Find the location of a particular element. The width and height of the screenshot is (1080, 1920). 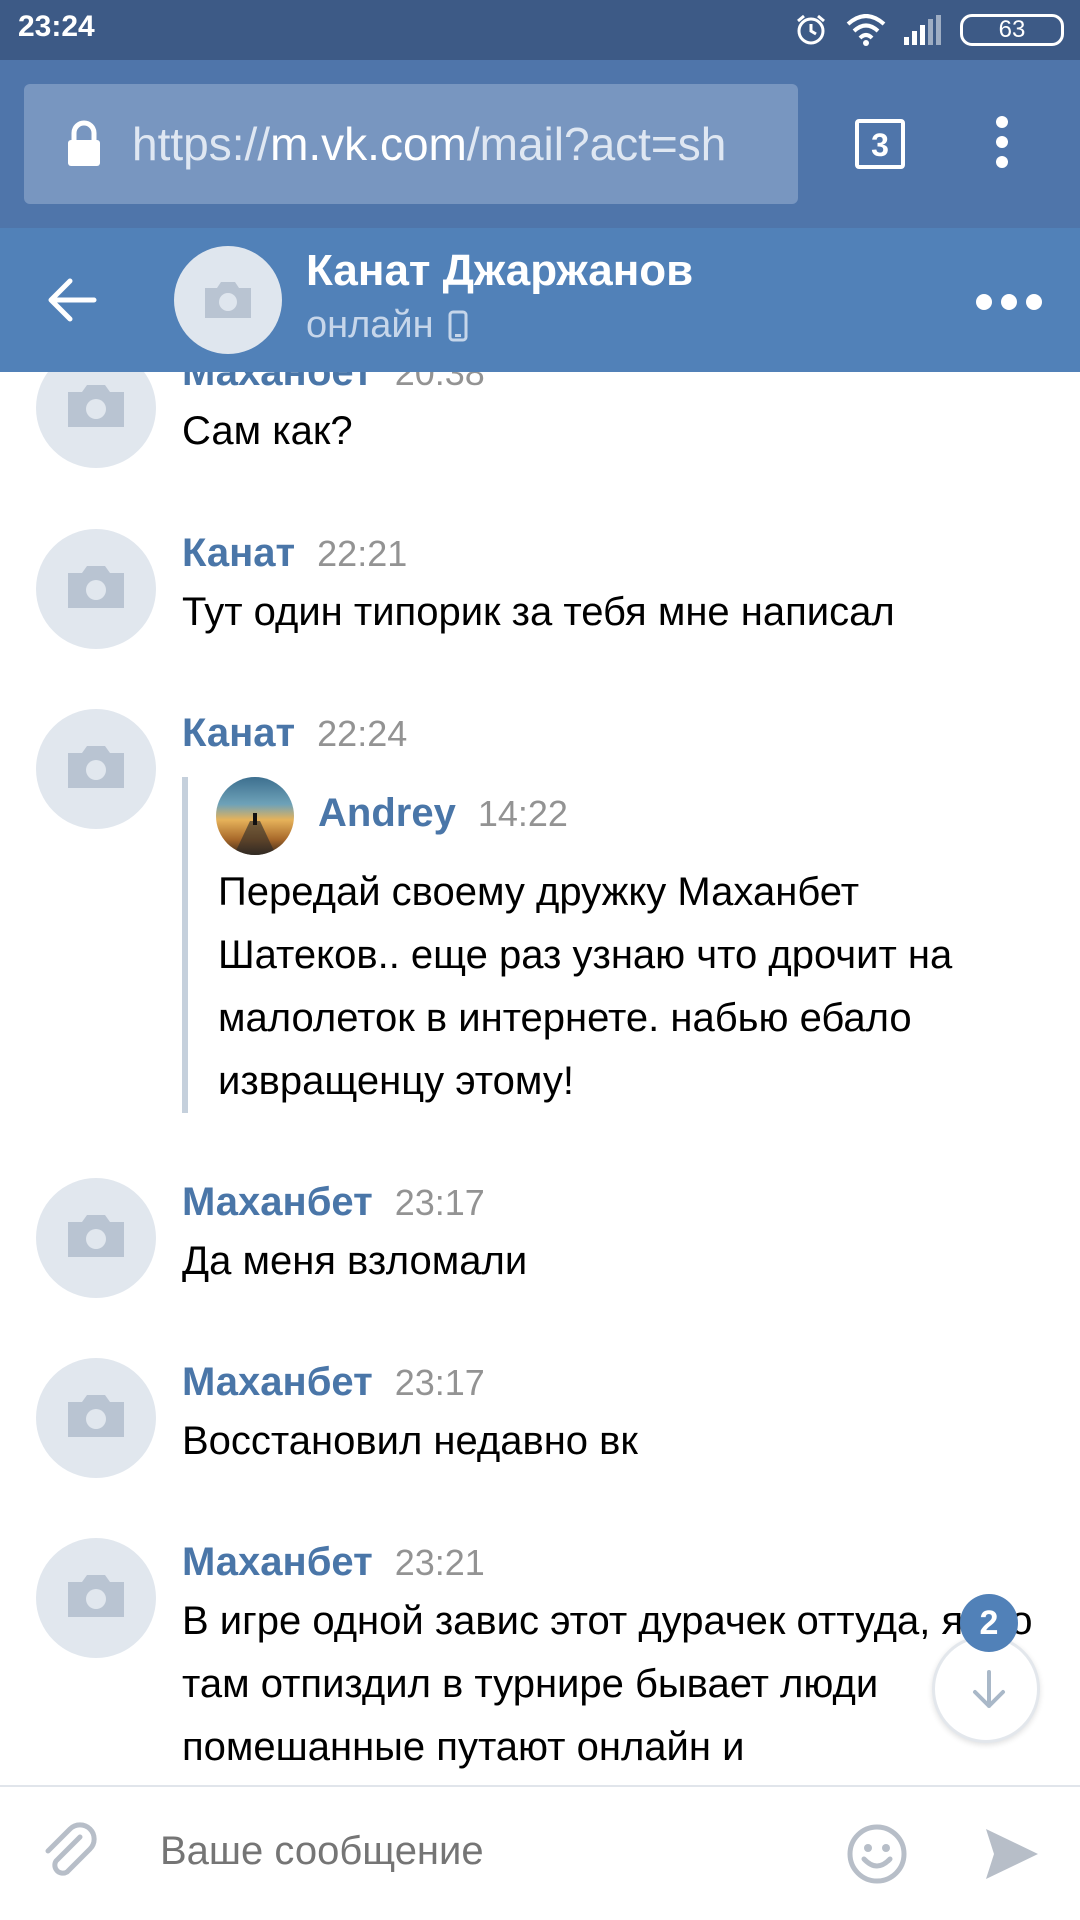

contact-status-text: онлайн is located at coordinates (370, 325).